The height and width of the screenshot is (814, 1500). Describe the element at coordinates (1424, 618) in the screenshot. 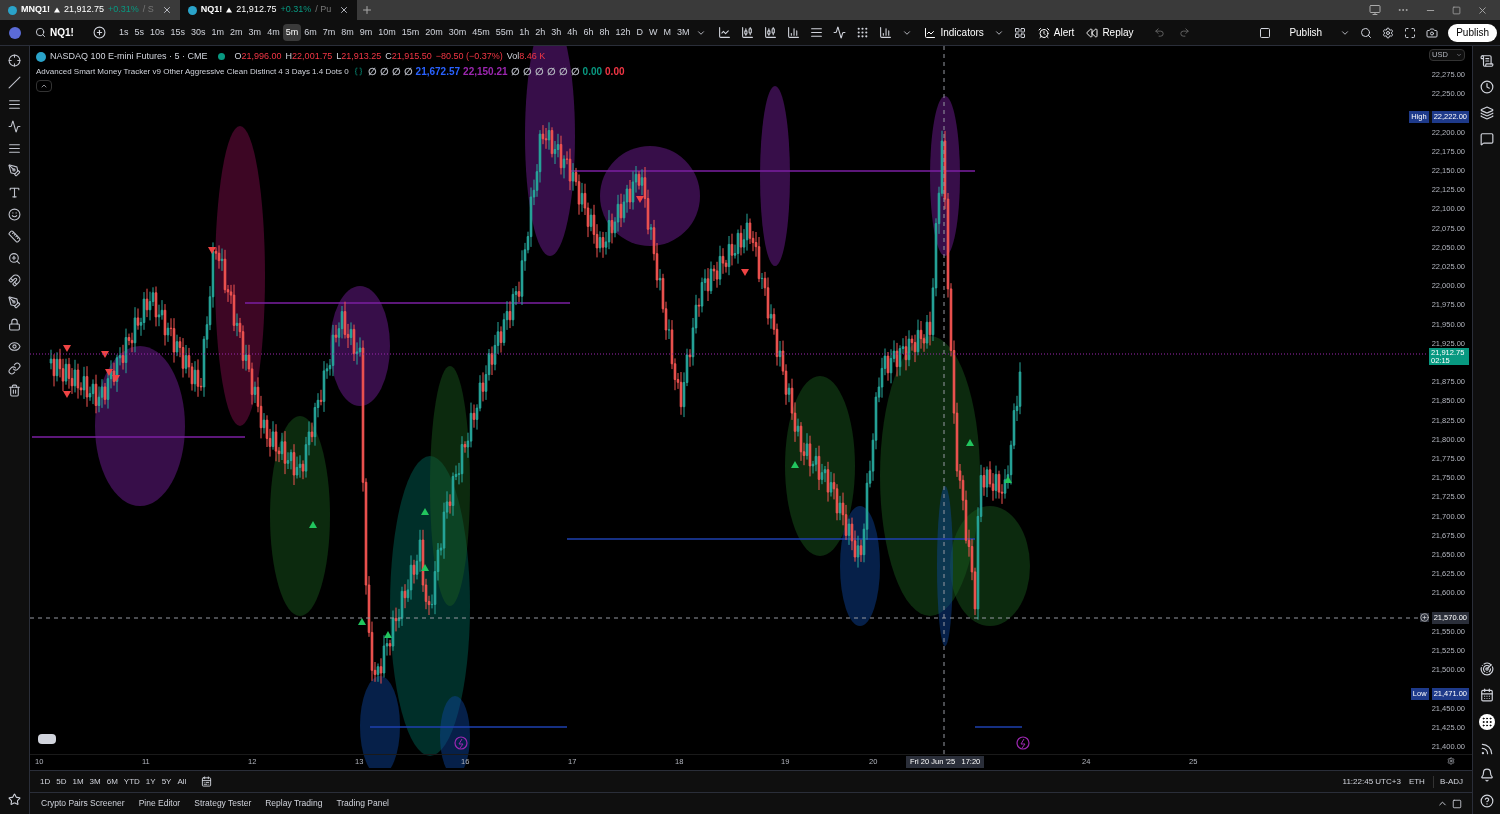

I see `add-alert-icon` at that location.